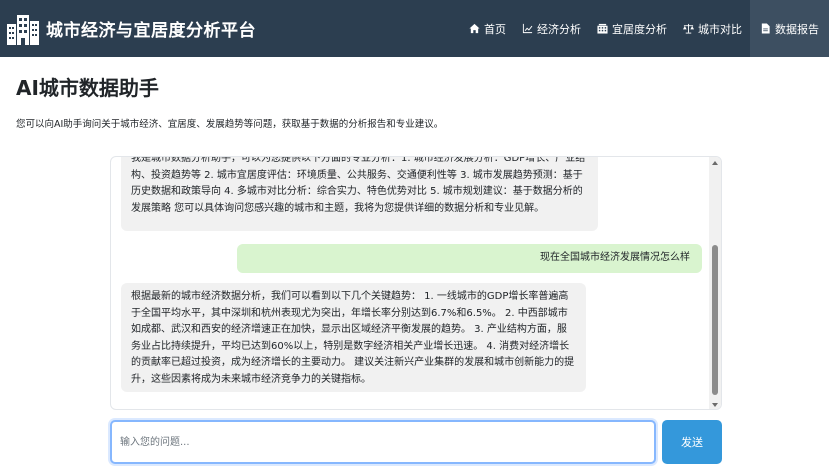 The image size is (829, 470). Describe the element at coordinates (527, 28) in the screenshot. I see `line-chart-icon` at that location.